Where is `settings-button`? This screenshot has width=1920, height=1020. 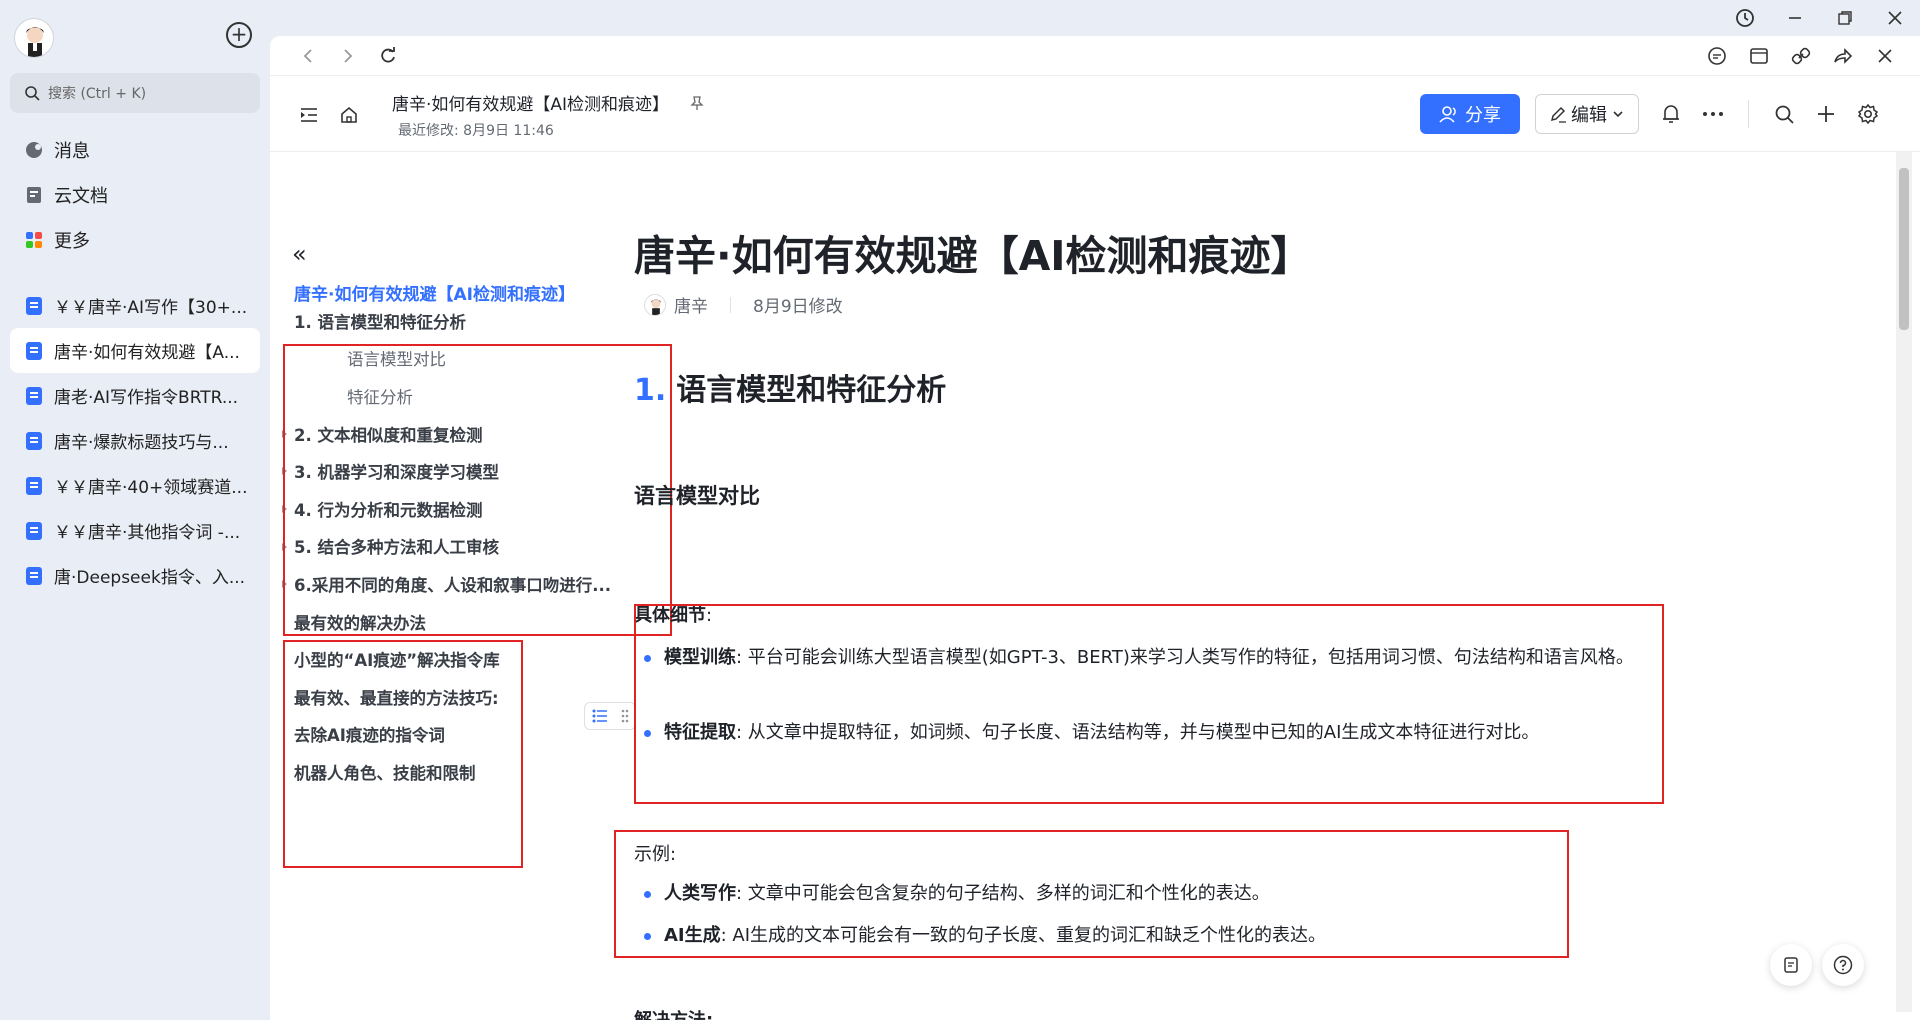
settings-button is located at coordinates (1868, 114).